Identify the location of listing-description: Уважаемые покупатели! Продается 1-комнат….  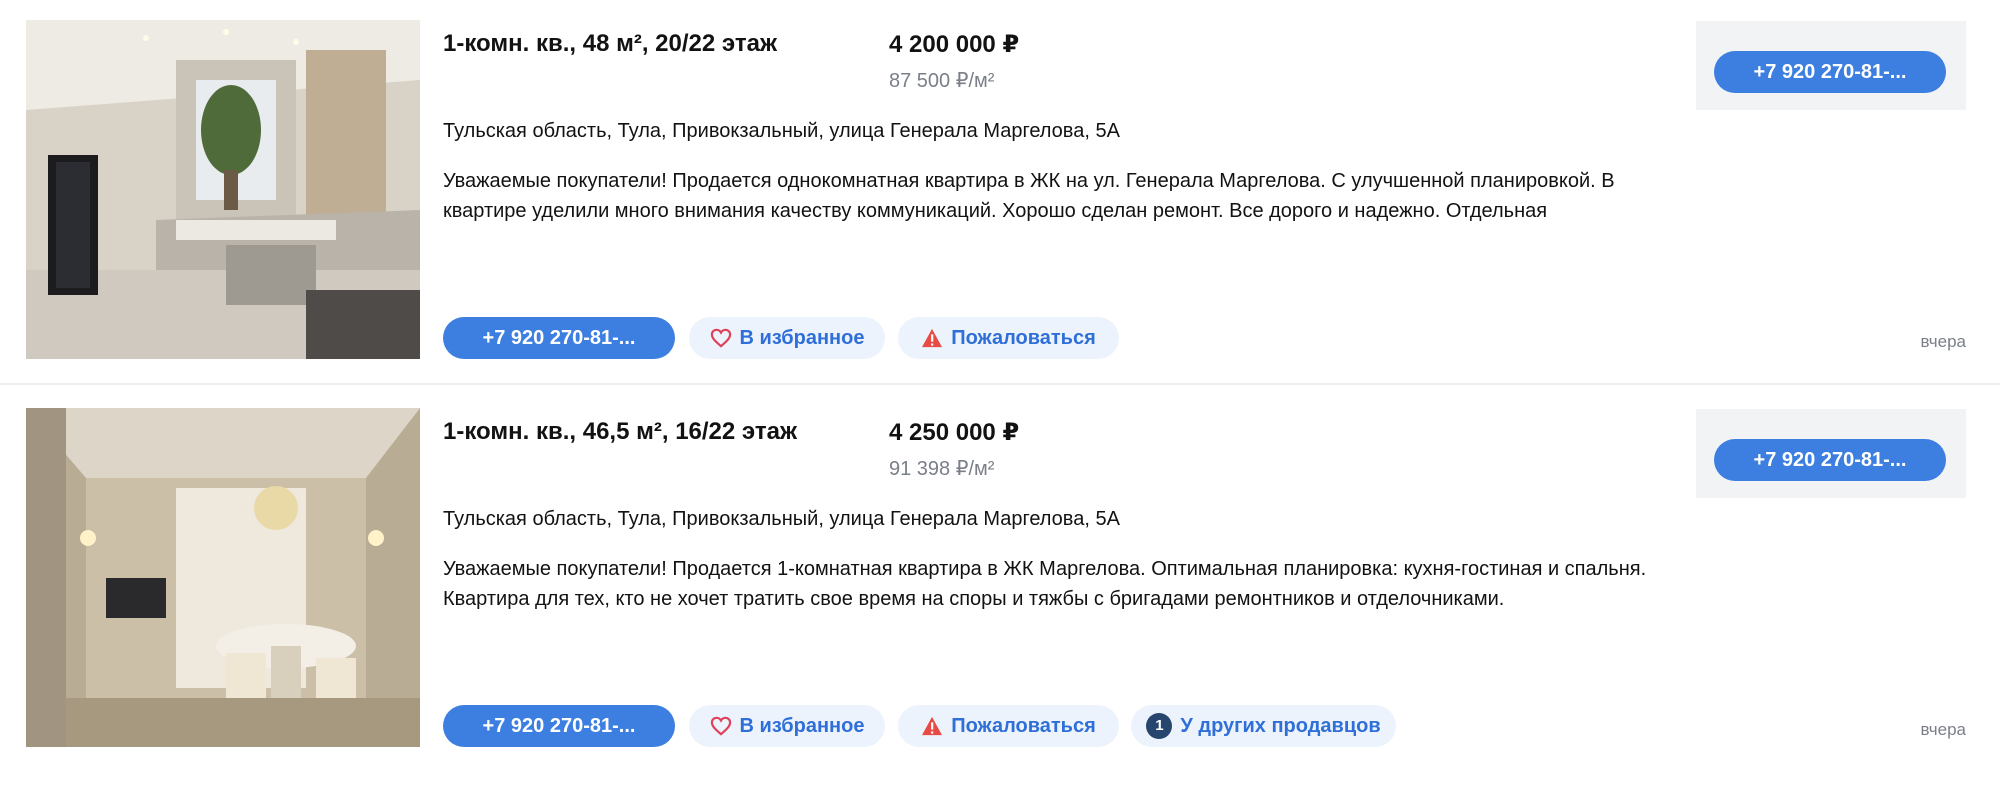
(1045, 584).